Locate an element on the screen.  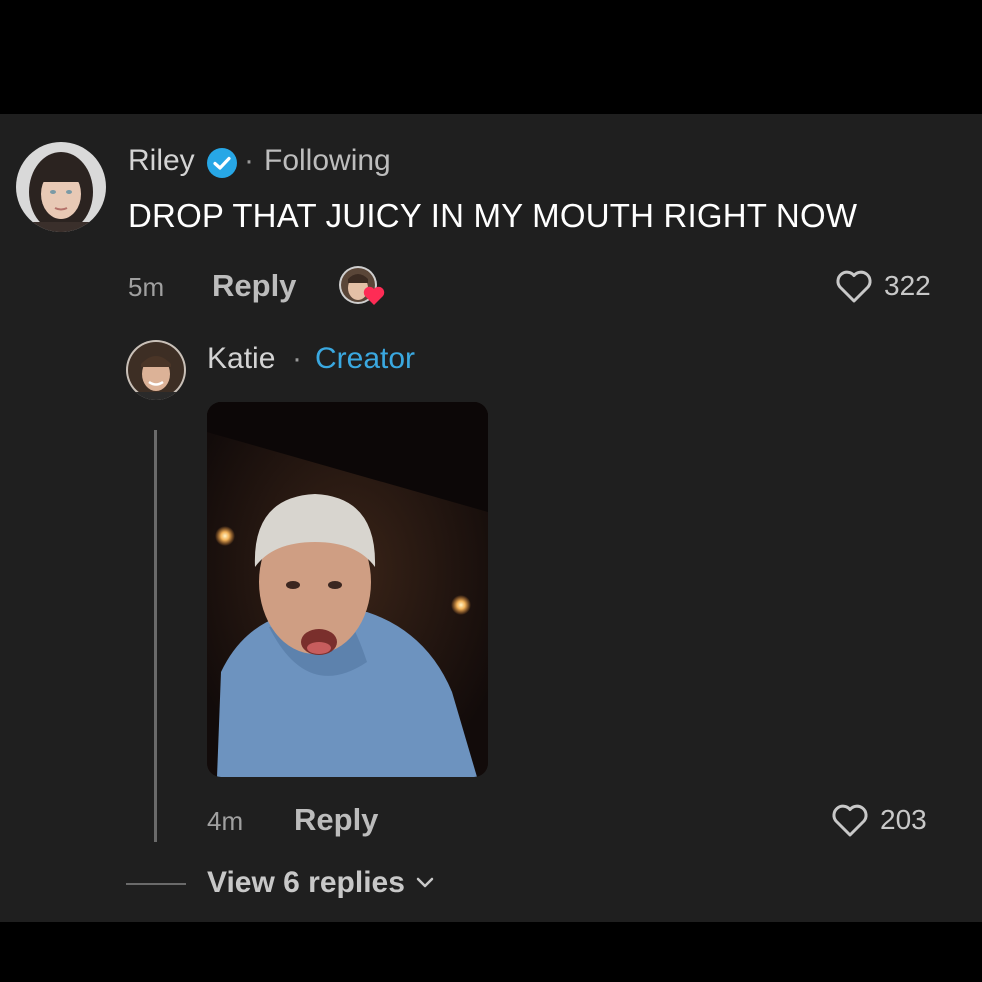
comment-author: Riley is located at coordinates (161, 161).